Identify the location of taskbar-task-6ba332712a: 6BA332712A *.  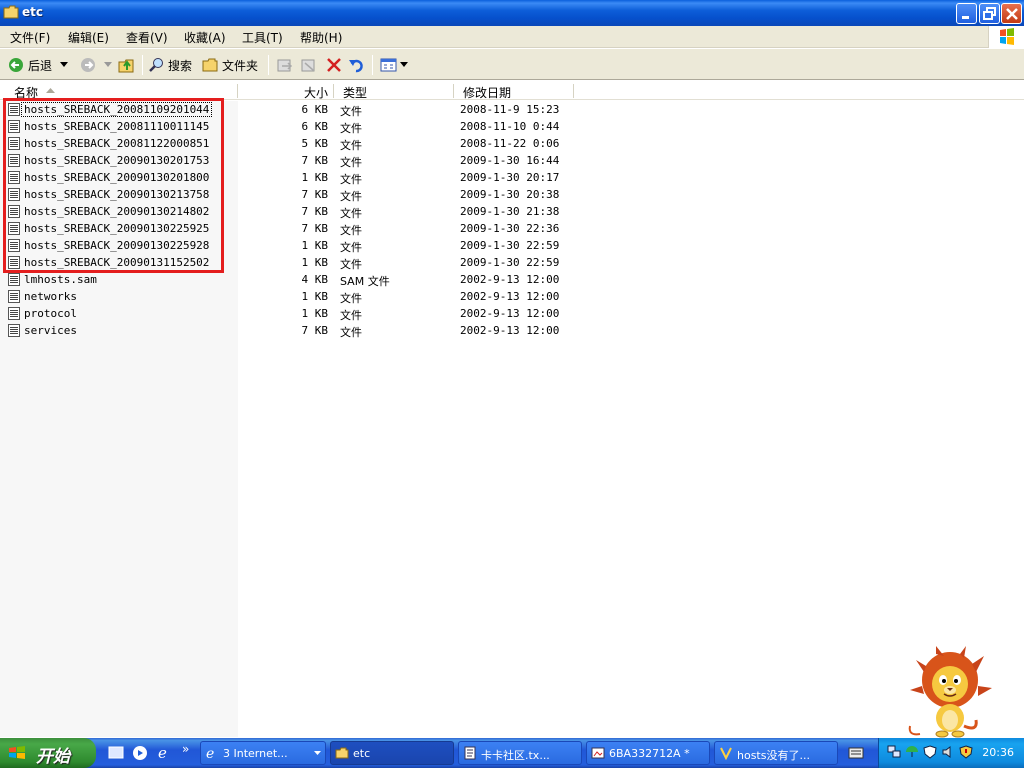
(648, 753).